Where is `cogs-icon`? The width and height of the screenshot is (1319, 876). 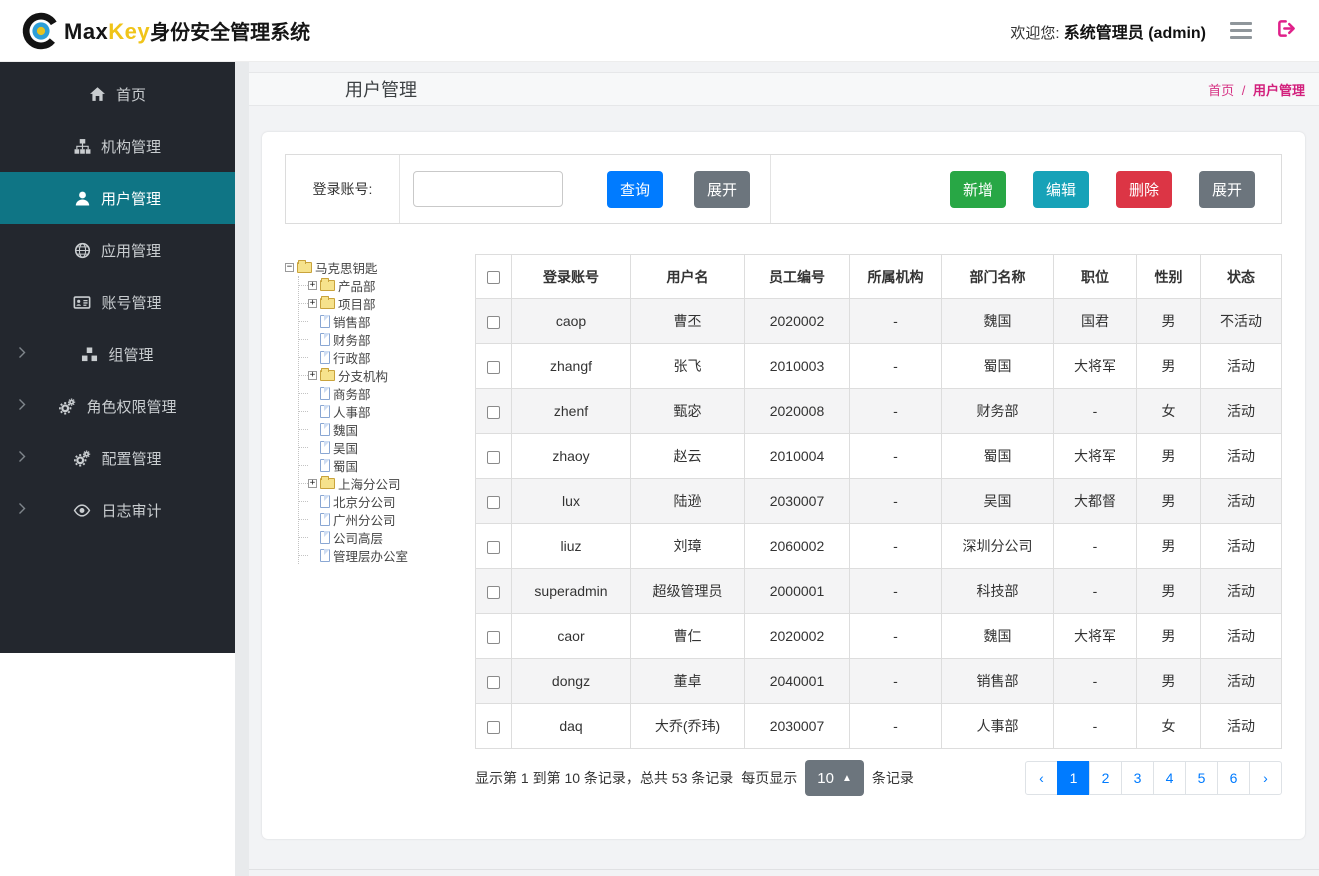 cogs-icon is located at coordinates (67, 406).